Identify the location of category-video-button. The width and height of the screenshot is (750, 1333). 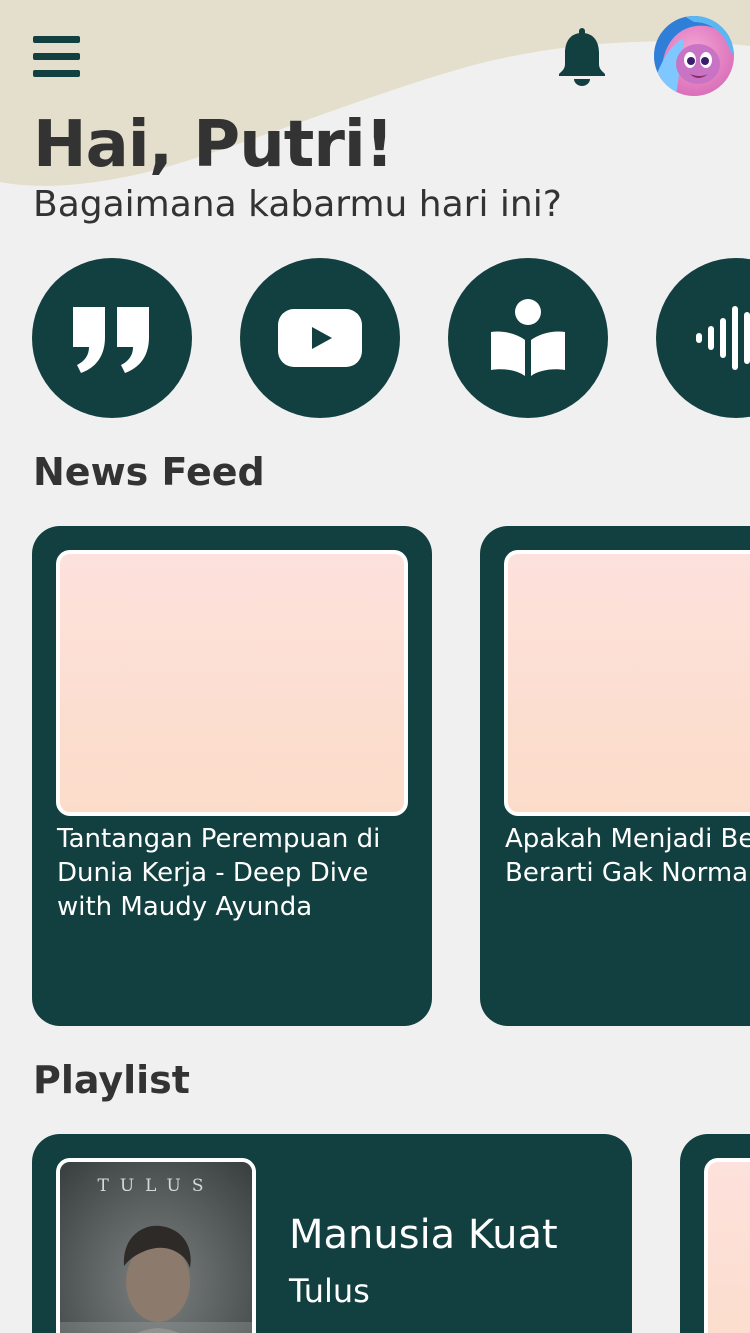
(320, 338).